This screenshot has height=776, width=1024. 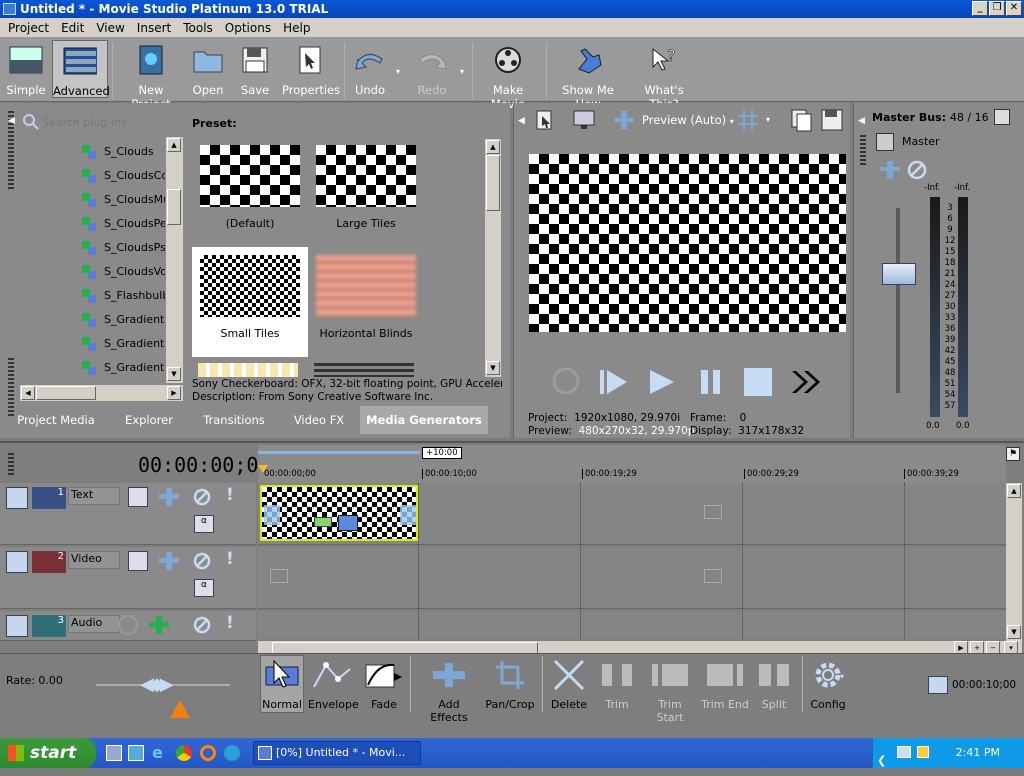 What do you see at coordinates (768, 119) in the screenshot?
I see `grid-dropdown-icon: ▾` at bounding box center [768, 119].